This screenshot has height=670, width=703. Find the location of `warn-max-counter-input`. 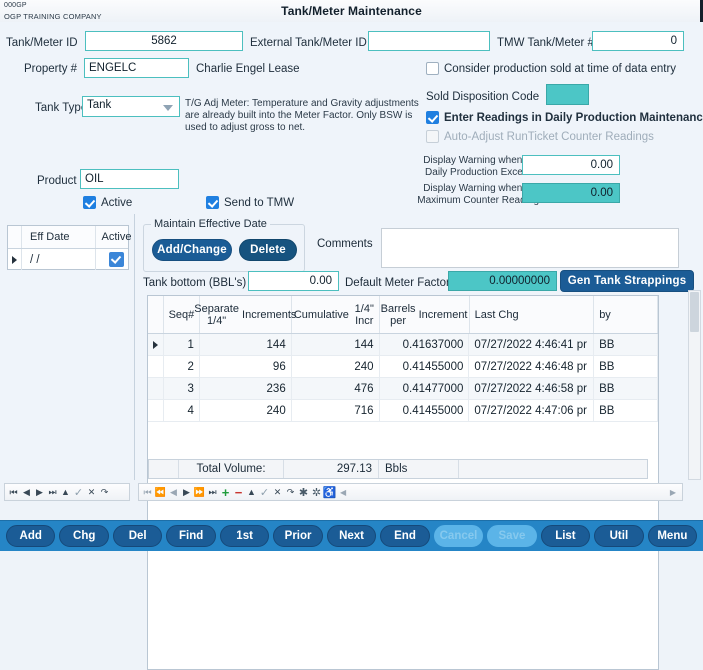

warn-max-counter-input is located at coordinates (571, 193).